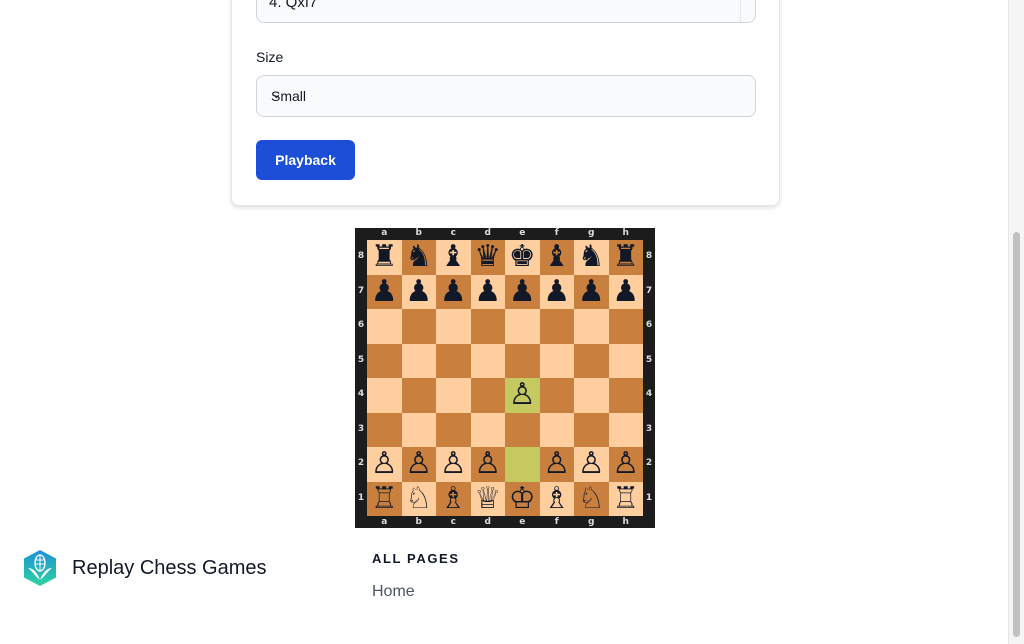 The width and height of the screenshot is (1024, 644). I want to click on size-select: Small ⌄, so click(506, 96).